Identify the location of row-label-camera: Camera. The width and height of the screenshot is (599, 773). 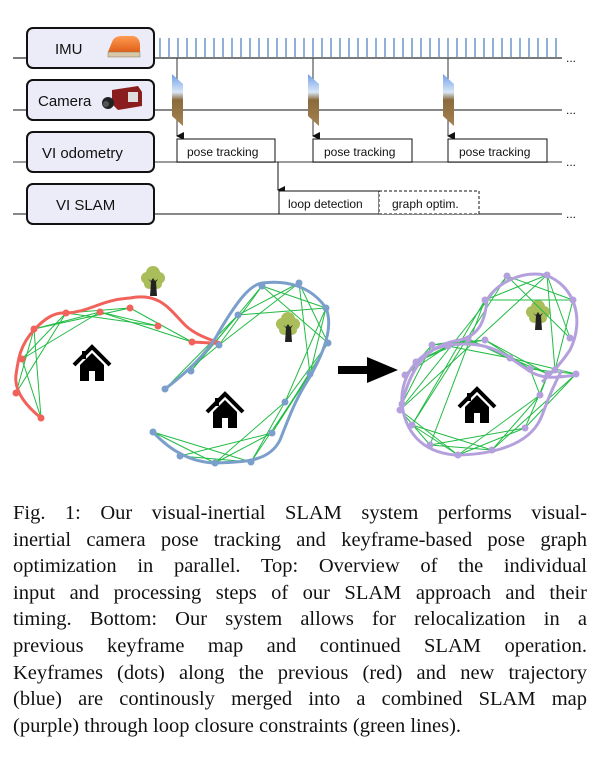
(90, 100).